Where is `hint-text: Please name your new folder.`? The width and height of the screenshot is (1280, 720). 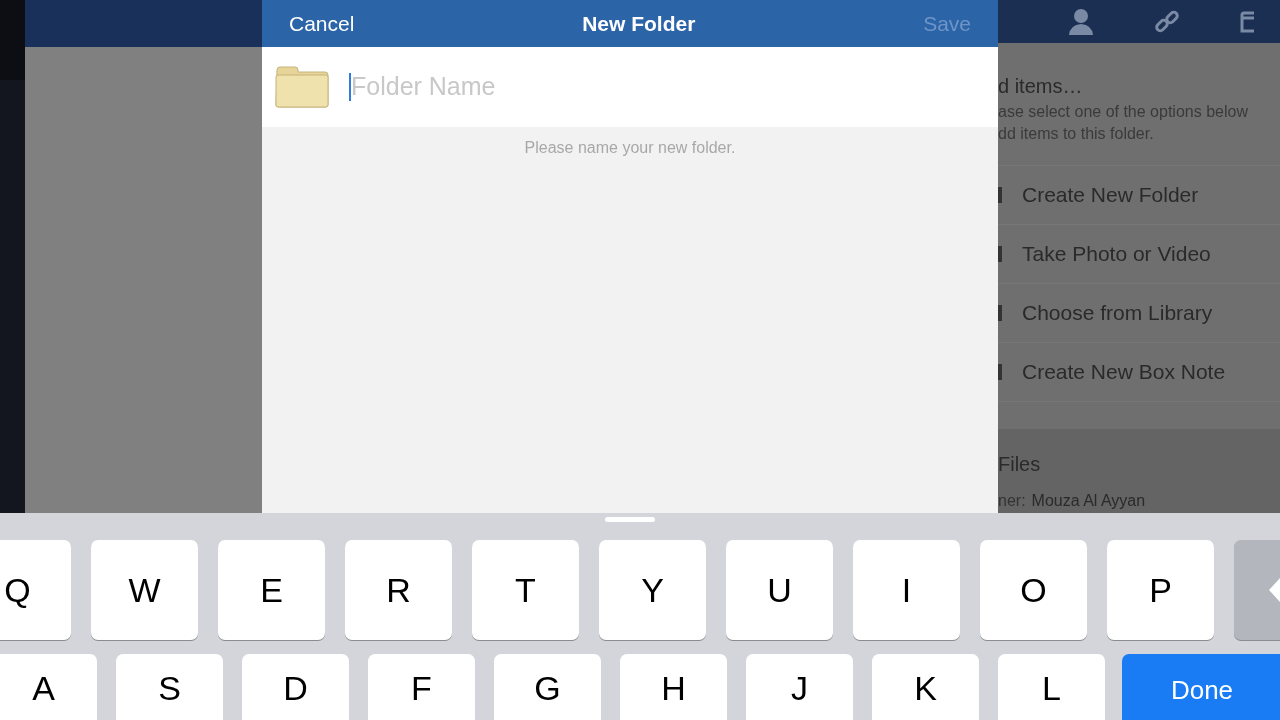 hint-text: Please name your new folder. is located at coordinates (630, 148).